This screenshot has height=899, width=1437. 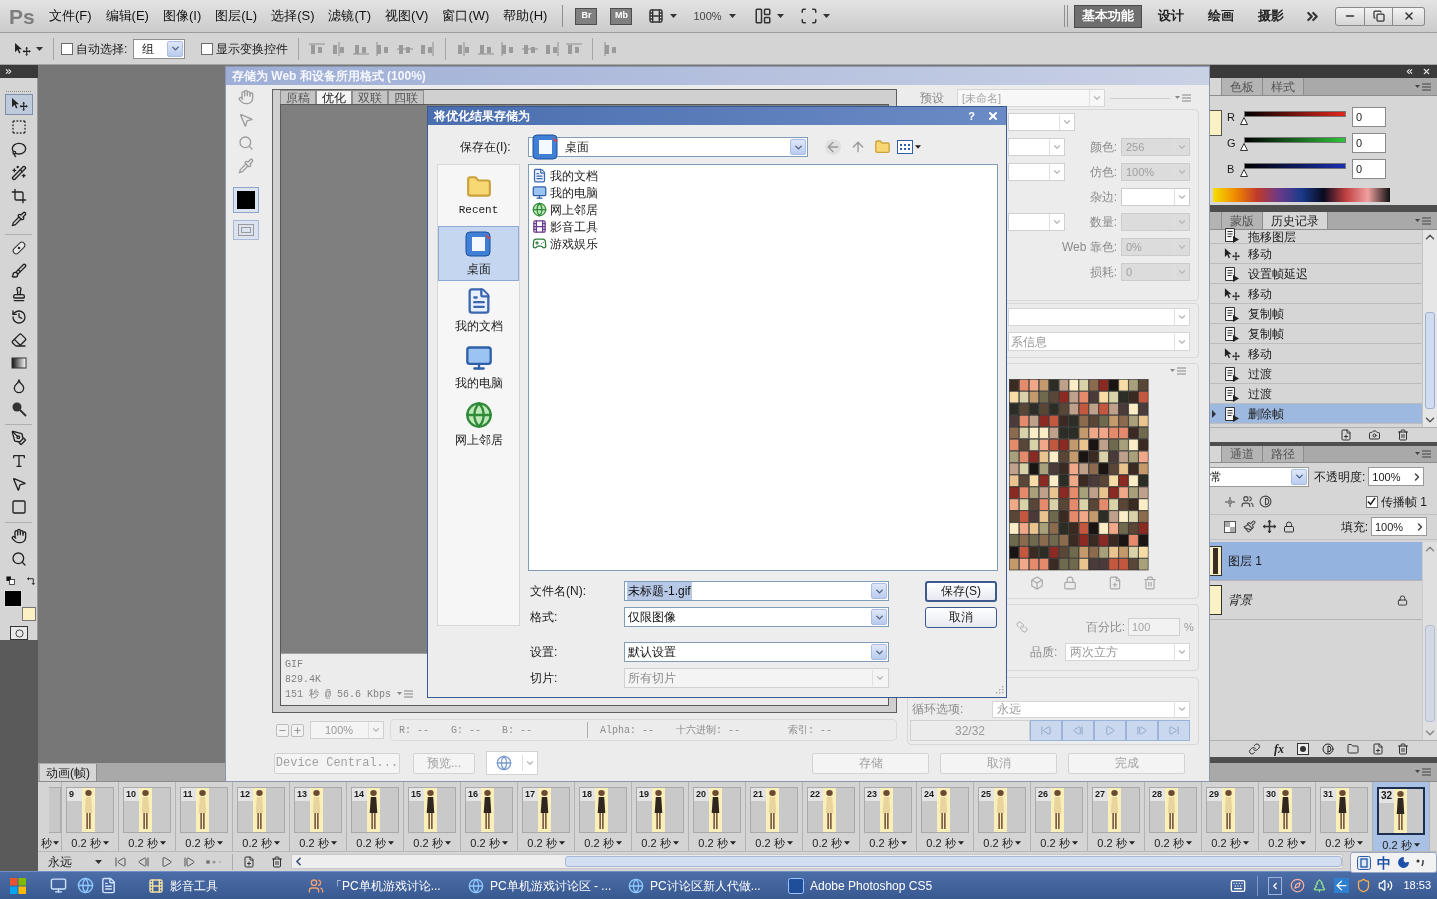 I want to click on panel-tab: 蒙版, so click(x=1242, y=220).